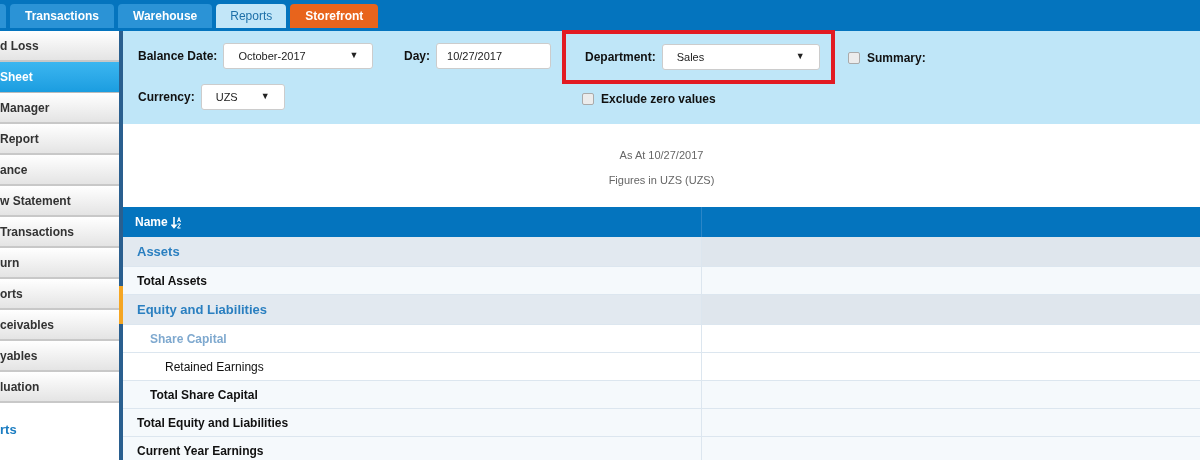  I want to click on field-label: Day:, so click(417, 56).